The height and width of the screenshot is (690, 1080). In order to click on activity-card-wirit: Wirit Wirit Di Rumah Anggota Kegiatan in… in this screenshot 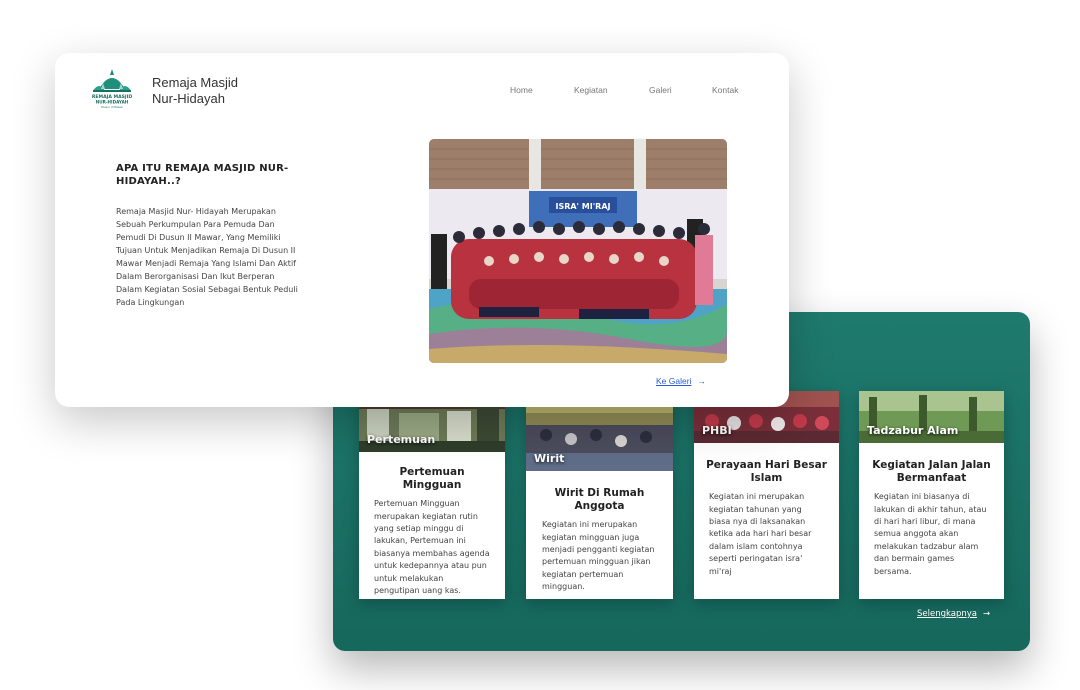, I will do `click(599, 497)`.